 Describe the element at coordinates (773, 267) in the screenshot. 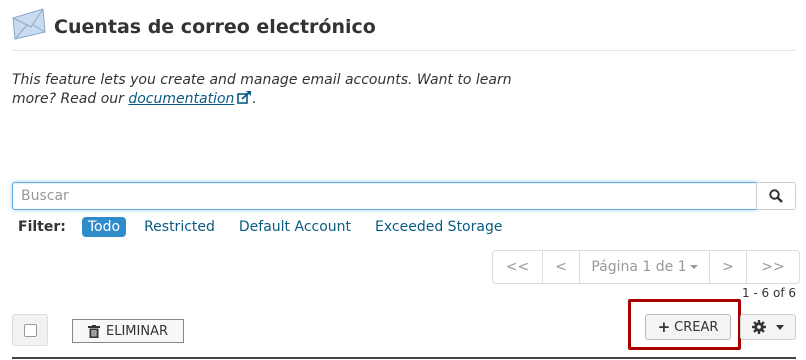

I see `last-page-button: >>` at that location.